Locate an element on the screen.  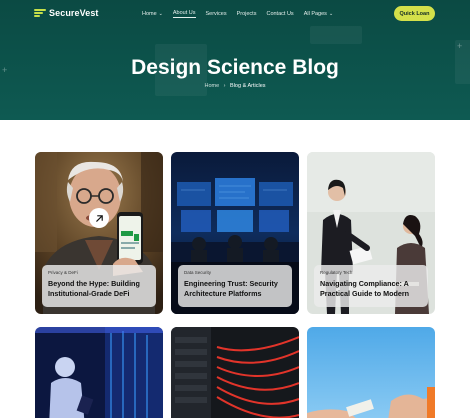
nav-item-about-us: About Us is located at coordinates (184, 14).